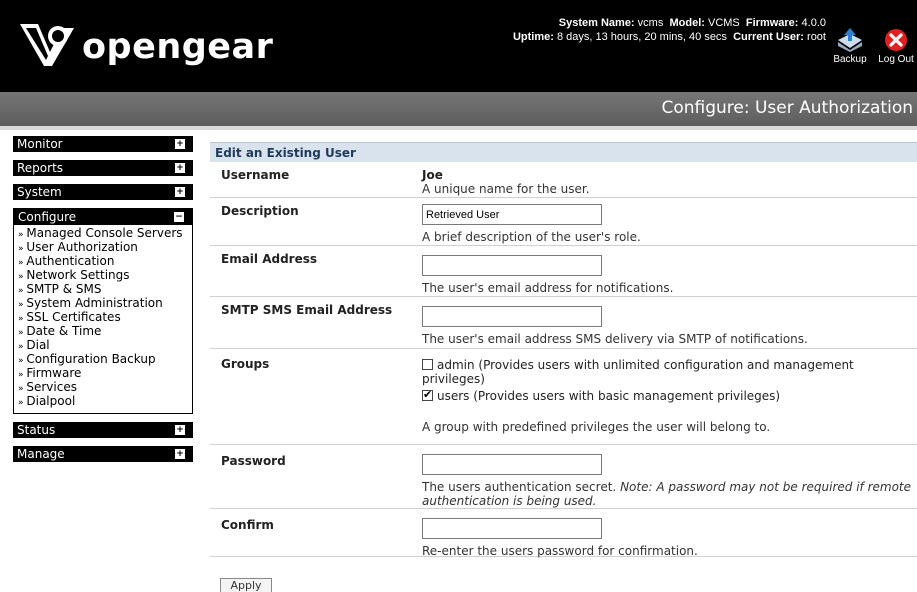  I want to click on logout-label: Log Out, so click(896, 59).